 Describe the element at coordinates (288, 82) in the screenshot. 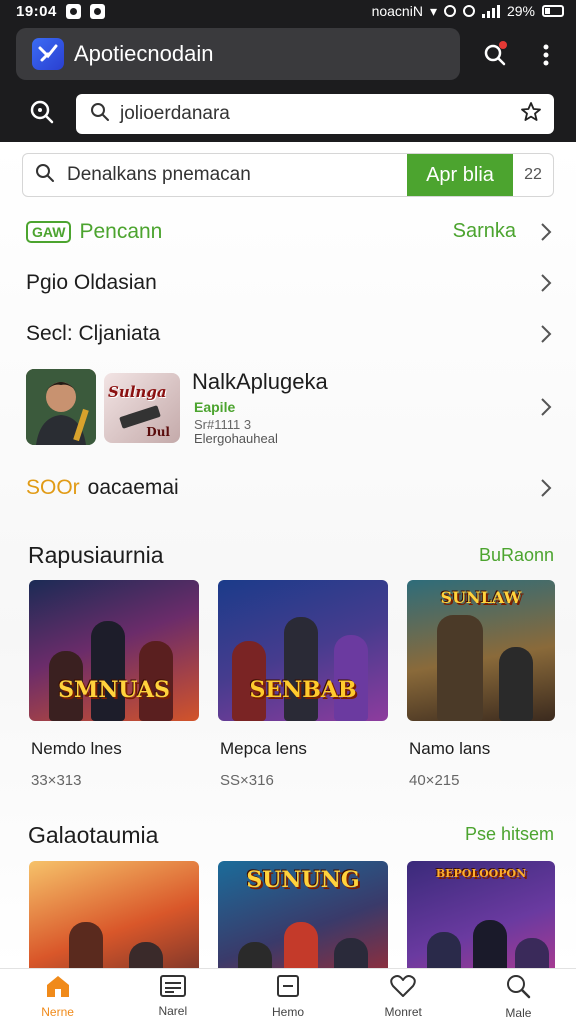

I see `app-header: Apotiecnodain jolioerdanara` at that location.